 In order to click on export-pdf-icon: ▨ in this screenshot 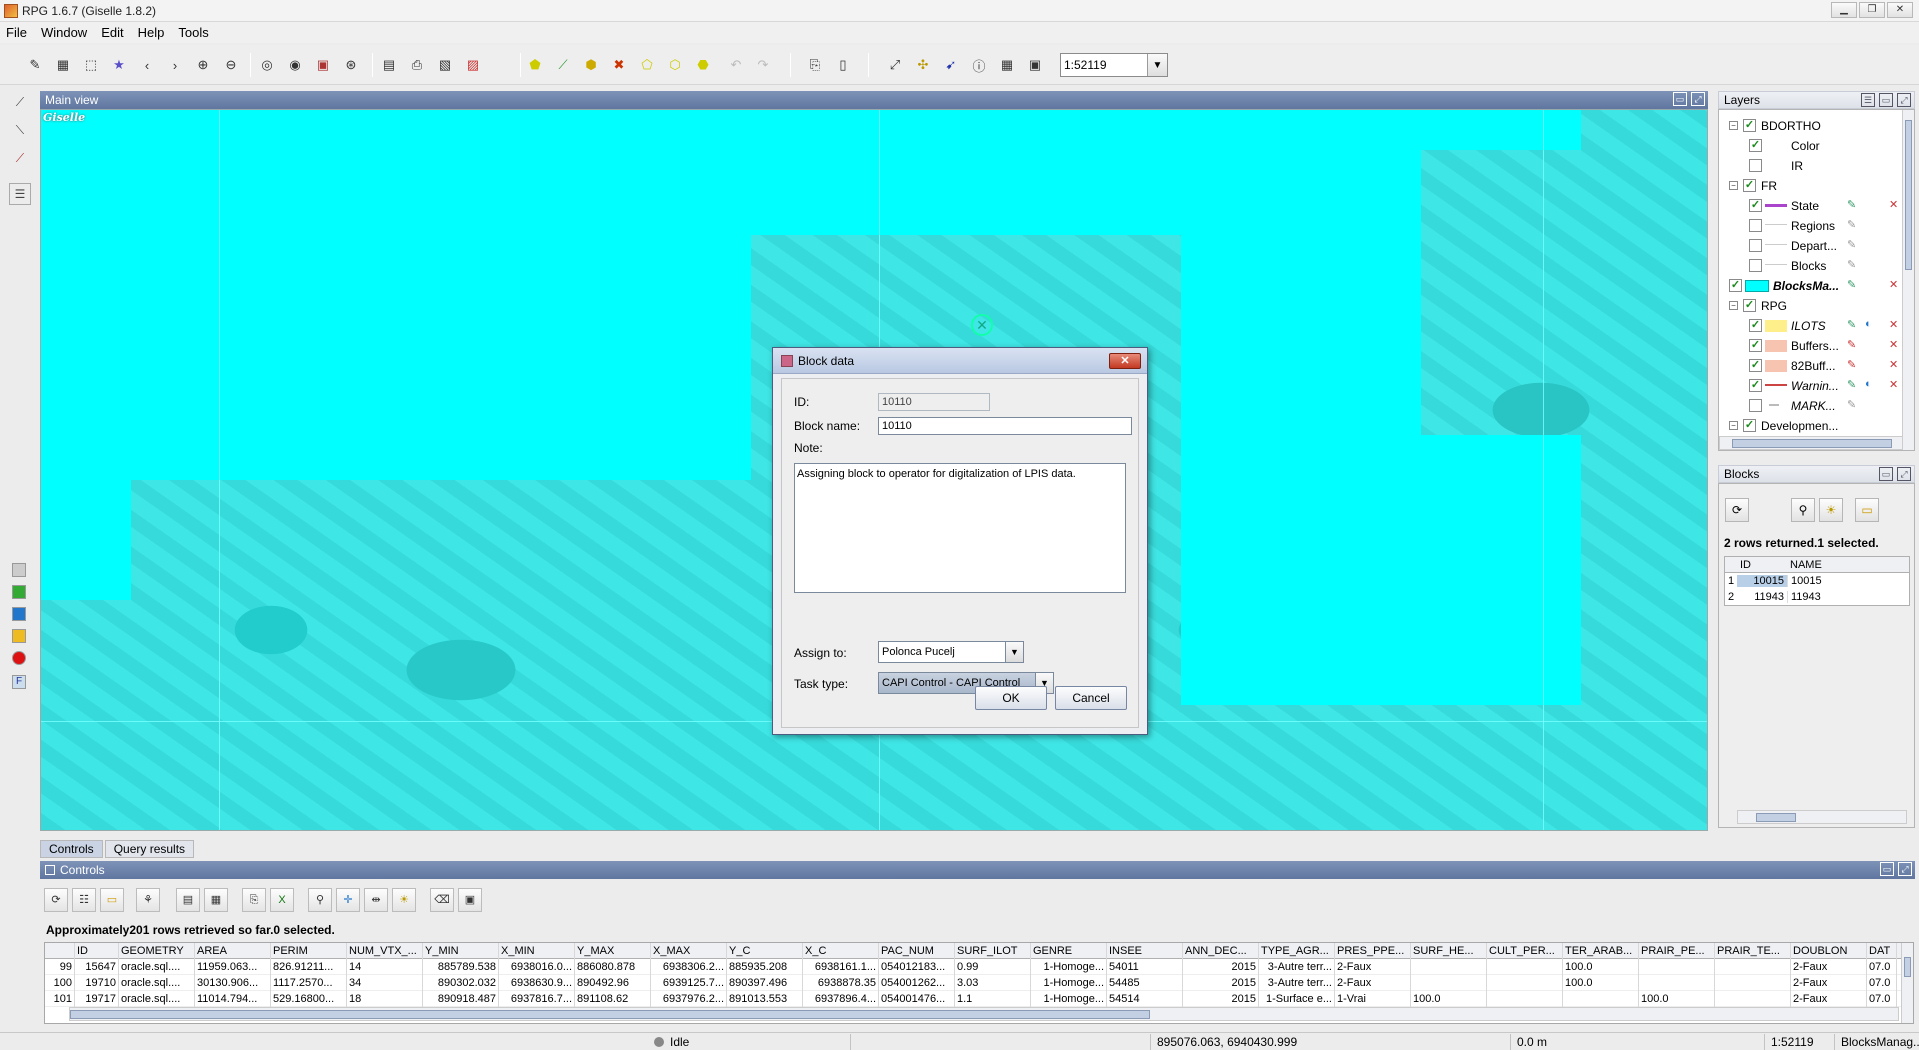, I will do `click(473, 65)`.